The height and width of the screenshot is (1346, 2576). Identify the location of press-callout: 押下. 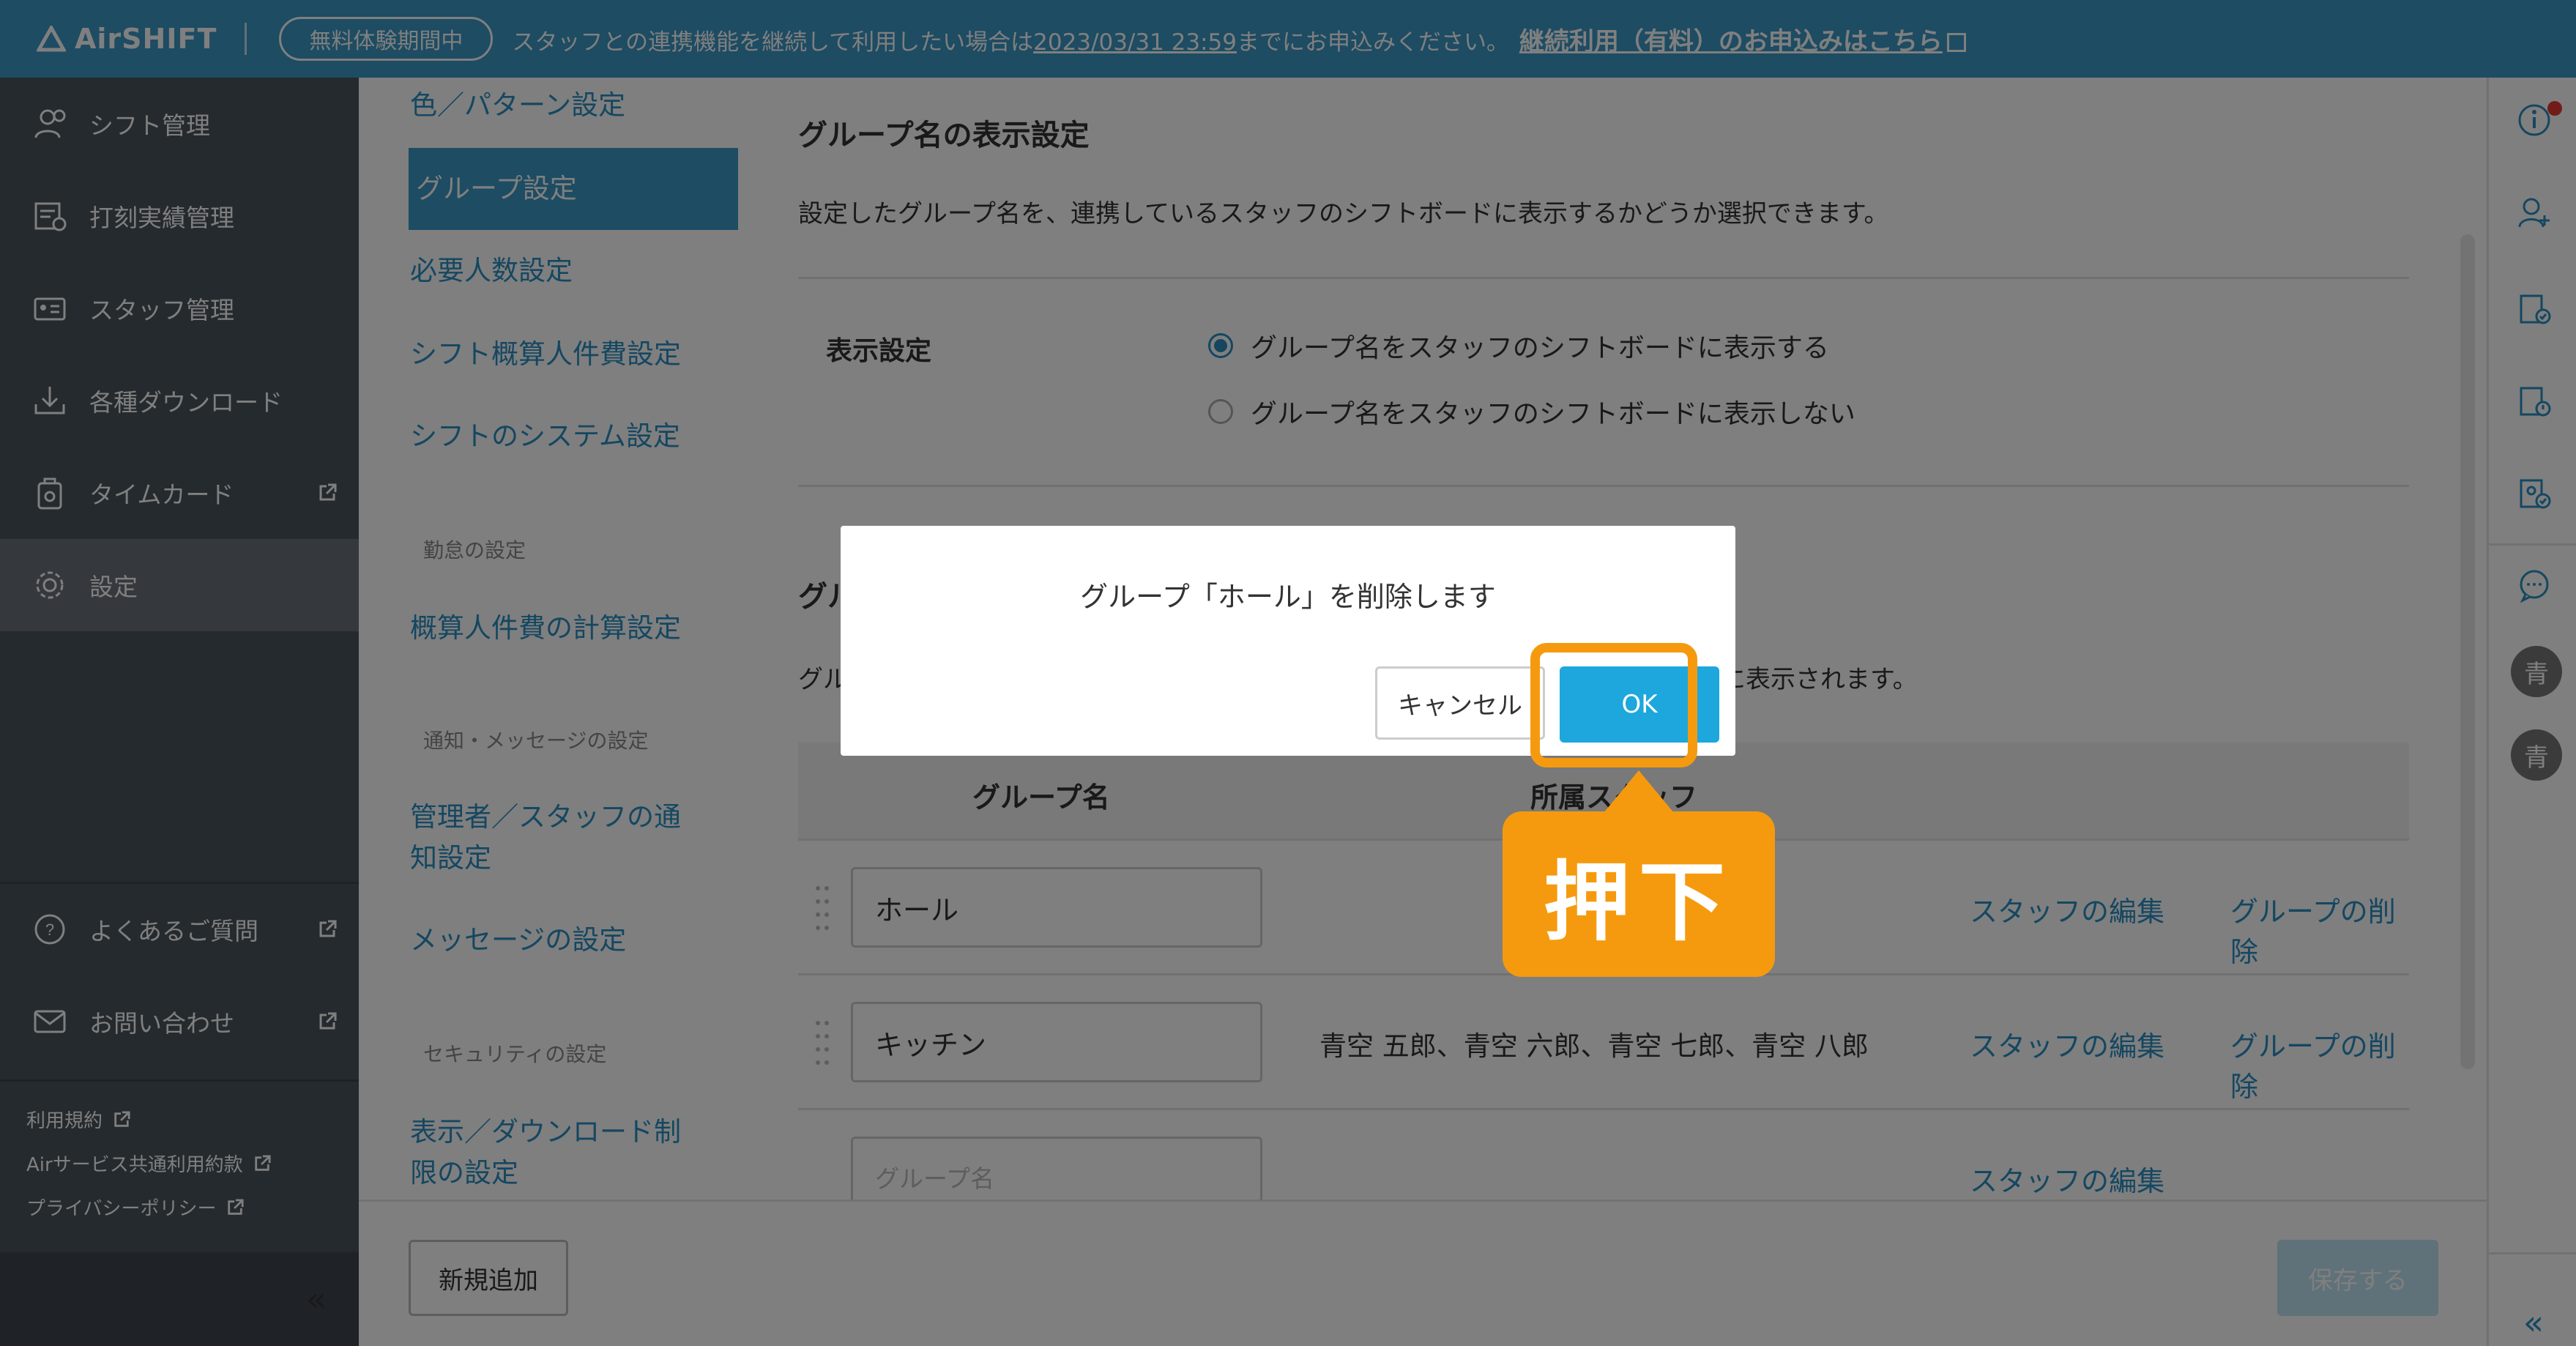
(1639, 894).